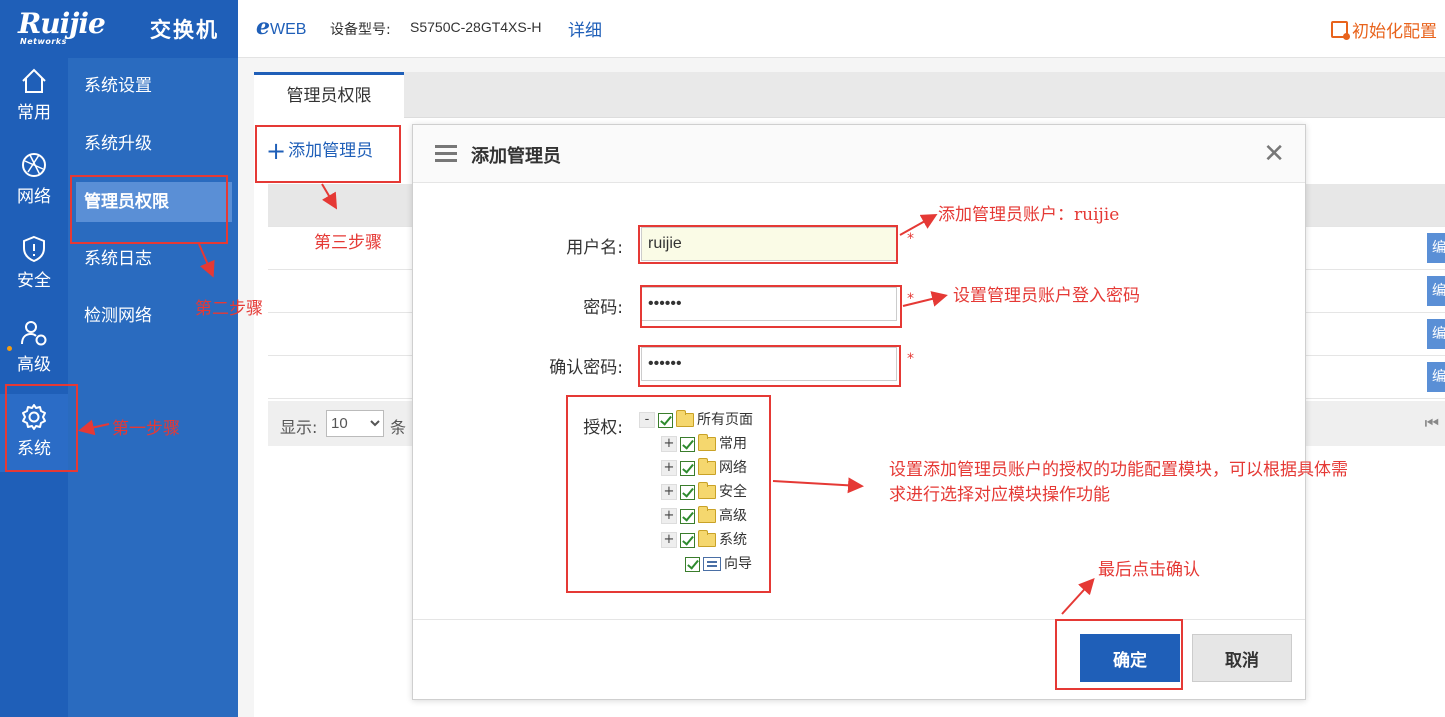  Describe the element at coordinates (647, 420) in the screenshot. I see `collapse-toggle: -` at that location.